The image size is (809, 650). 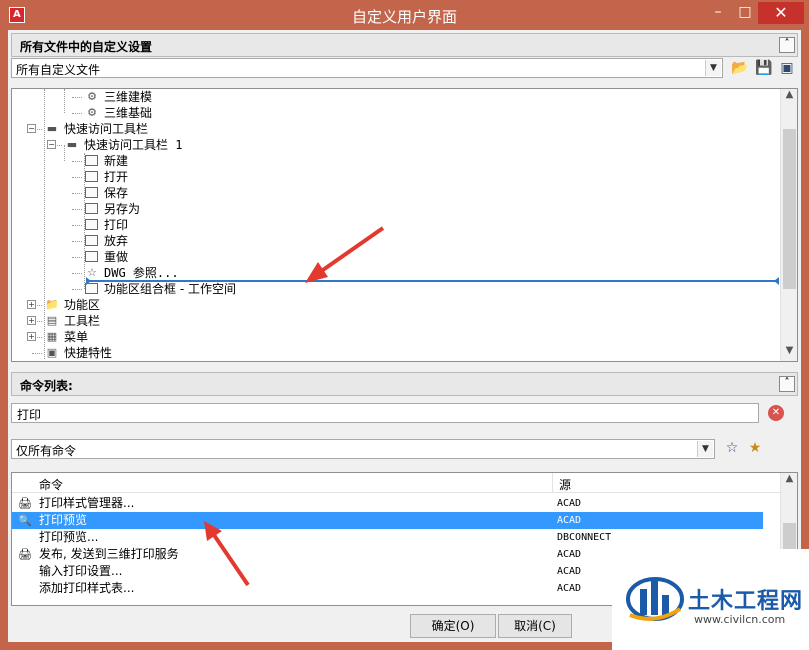 What do you see at coordinates (746, 601) in the screenshot?
I see `watermark-brand: 土木工程网` at bounding box center [746, 601].